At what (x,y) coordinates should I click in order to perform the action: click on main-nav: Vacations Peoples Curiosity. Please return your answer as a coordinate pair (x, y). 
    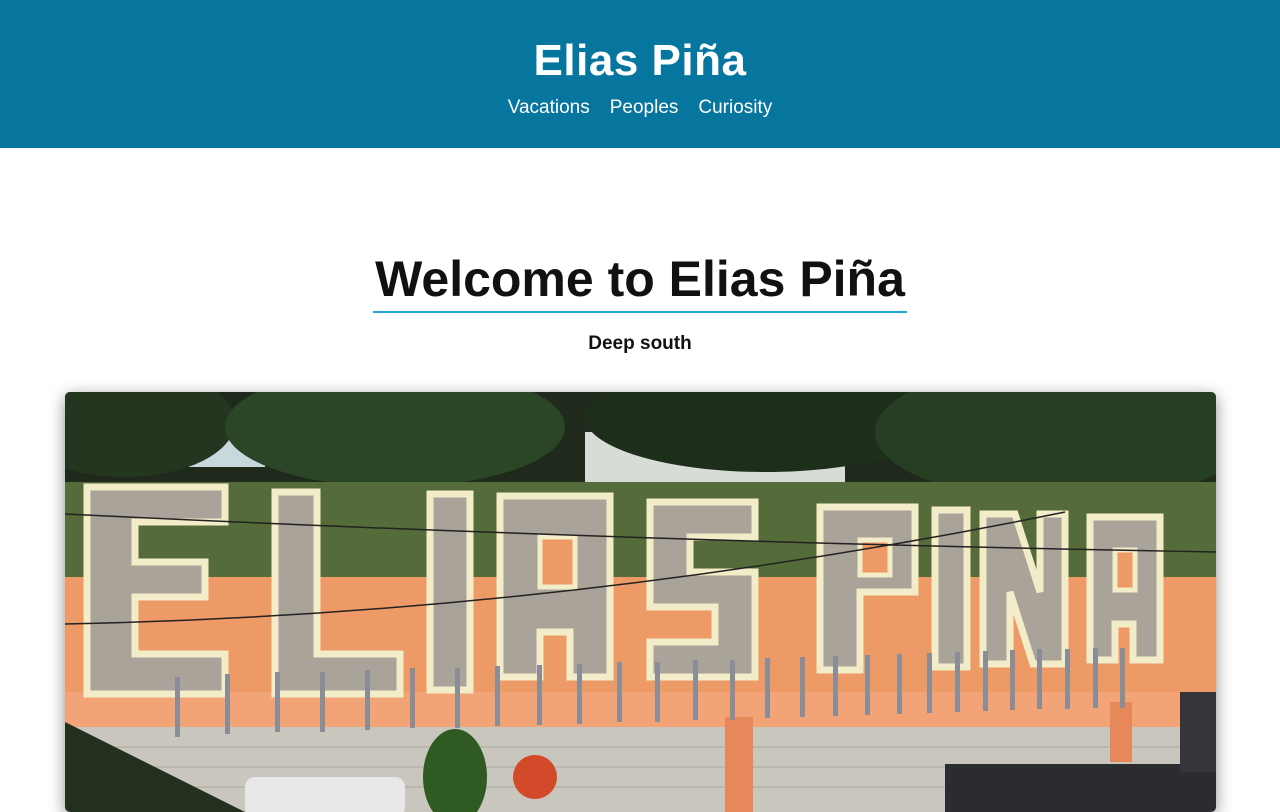
    Looking at the image, I should click on (640, 108).